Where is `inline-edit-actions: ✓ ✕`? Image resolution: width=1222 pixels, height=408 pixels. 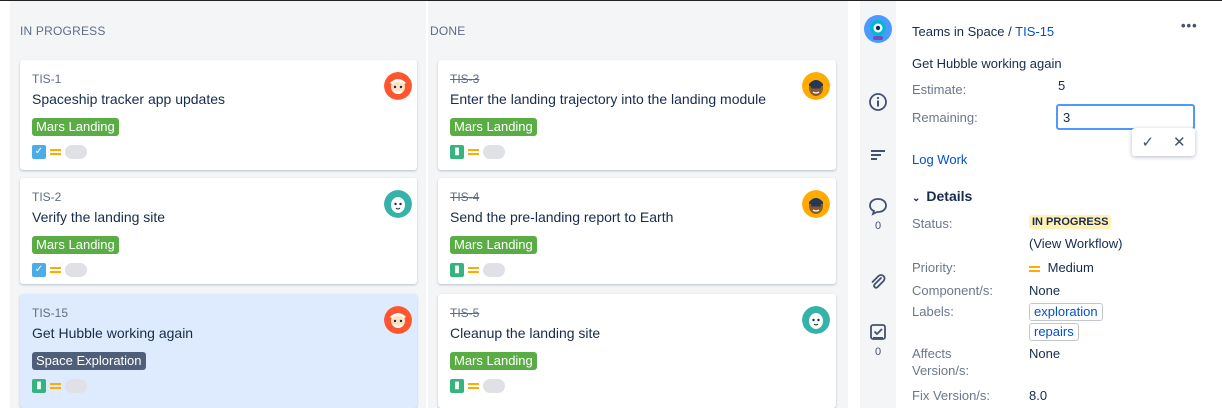
inline-edit-actions: ✓ ✕ is located at coordinates (1163, 142).